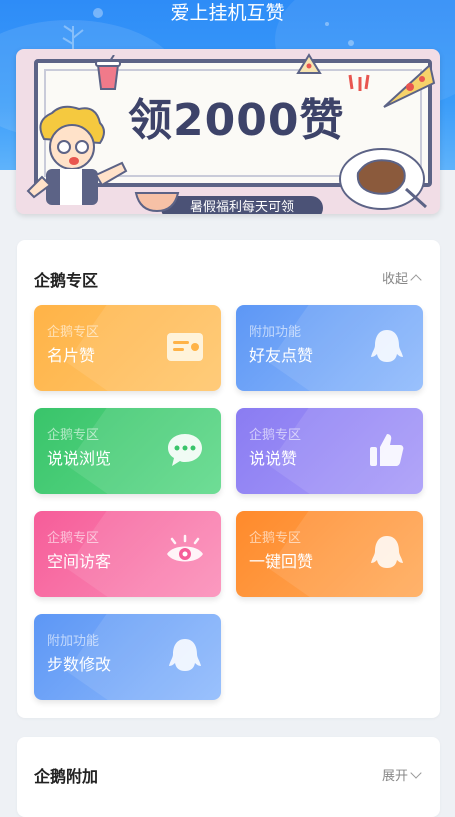 This screenshot has height=817, width=455. I want to click on tile-name: 空间访客, so click(79, 561).